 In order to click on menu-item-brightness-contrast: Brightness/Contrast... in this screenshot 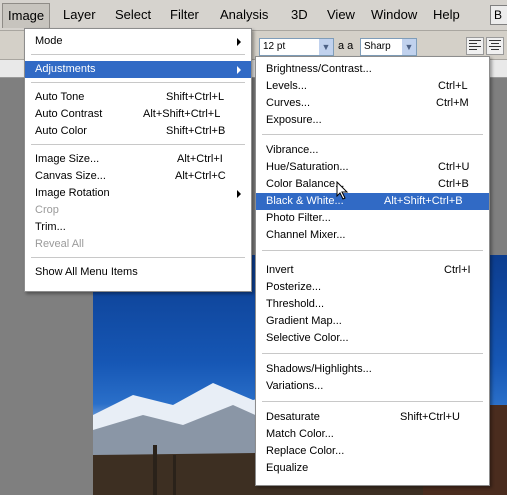, I will do `click(372, 69)`.